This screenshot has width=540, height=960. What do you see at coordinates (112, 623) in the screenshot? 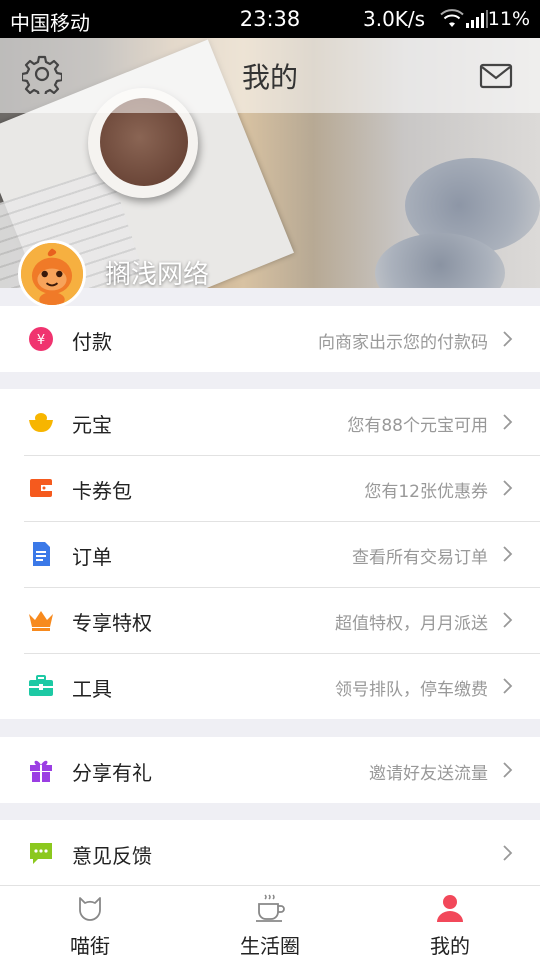
I see `menu-item-label: 专享特权` at bounding box center [112, 623].